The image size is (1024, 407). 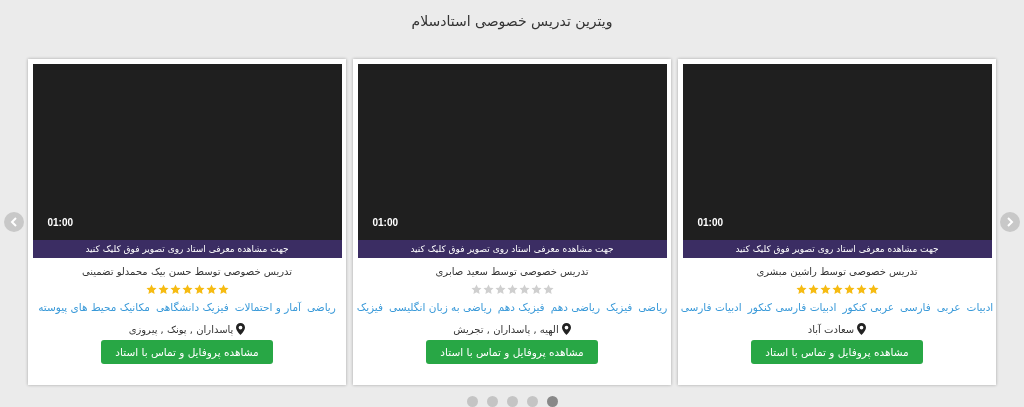 I want to click on chevron-right-icon, so click(x=1010, y=222).